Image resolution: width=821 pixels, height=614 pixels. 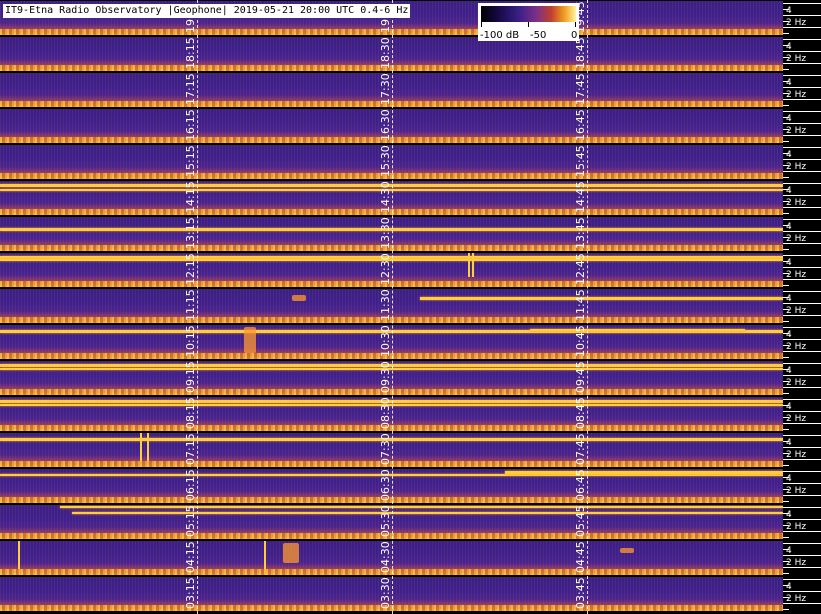 What do you see at coordinates (190, 449) in the screenshot?
I see `time-label: 07:15` at bounding box center [190, 449].